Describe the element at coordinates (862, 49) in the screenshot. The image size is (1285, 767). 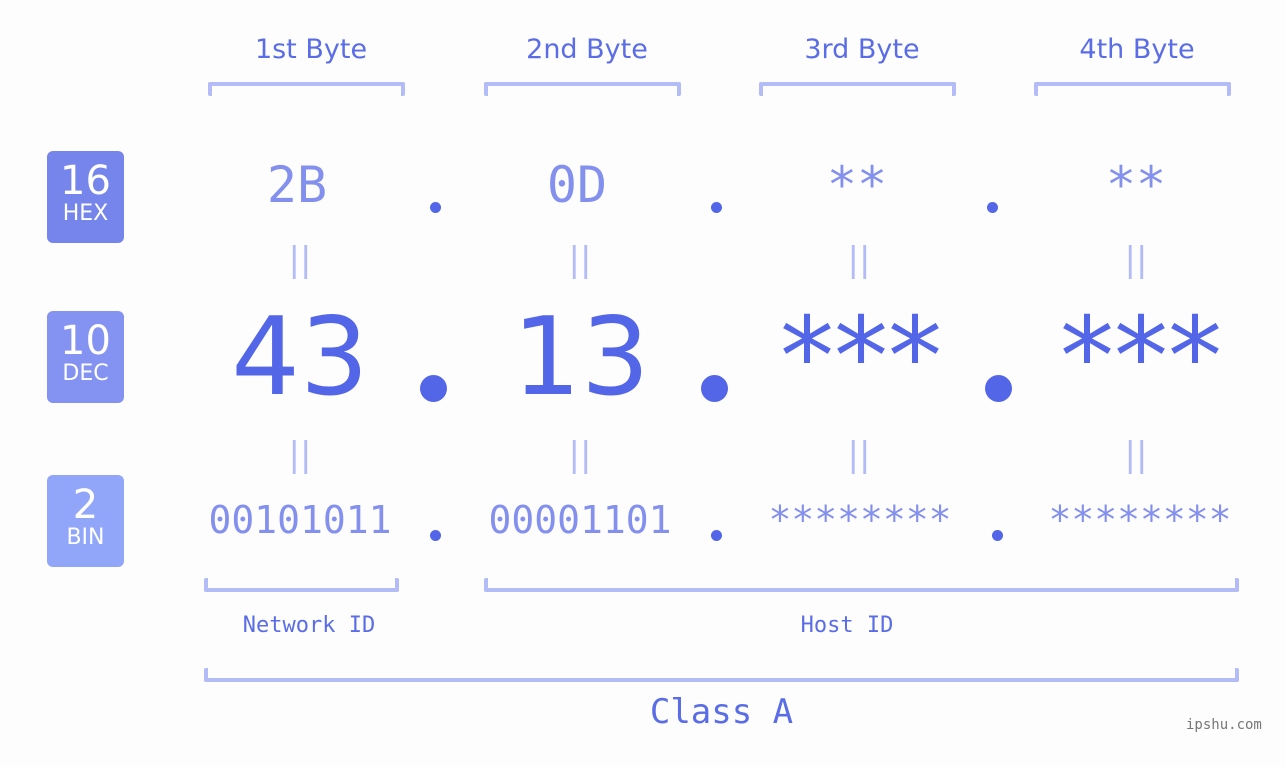
I see `byte-header-3: 3rd Byte` at that location.